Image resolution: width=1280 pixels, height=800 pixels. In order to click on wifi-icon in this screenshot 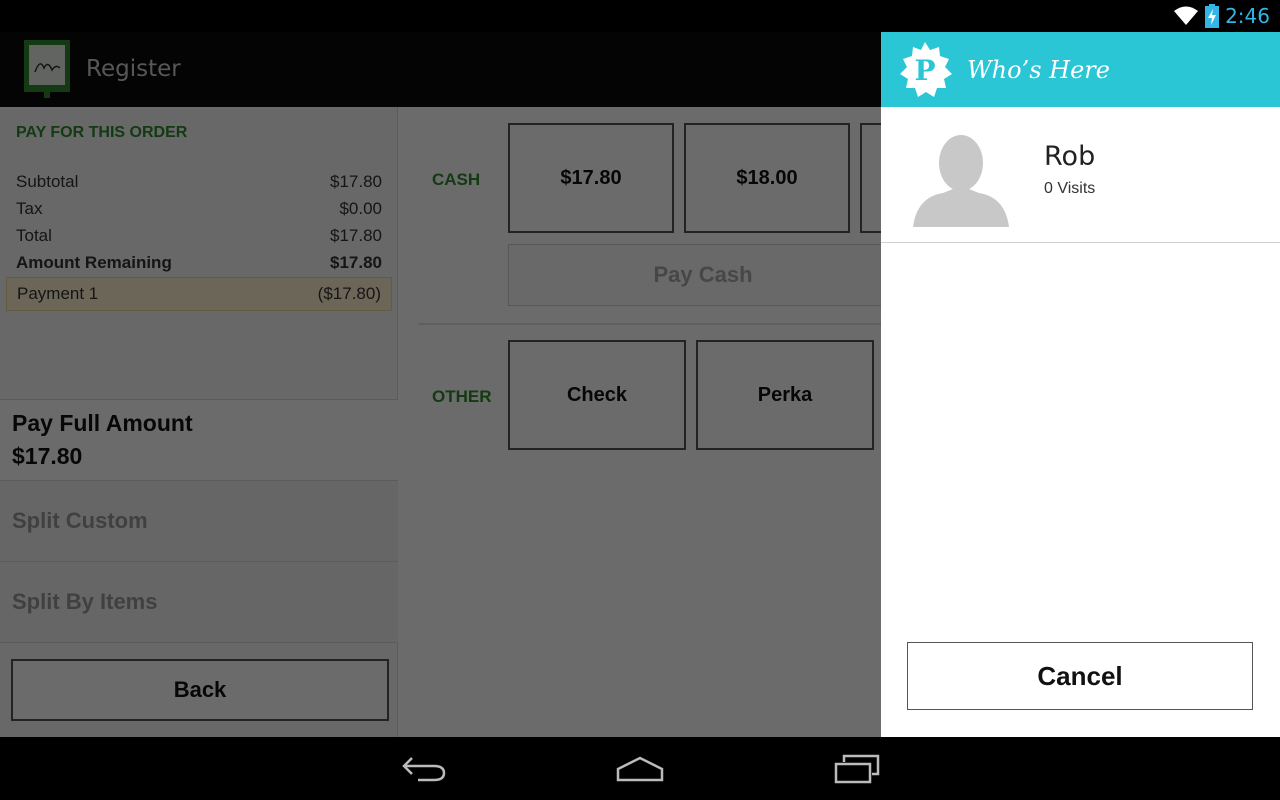, I will do `click(1186, 15)`.